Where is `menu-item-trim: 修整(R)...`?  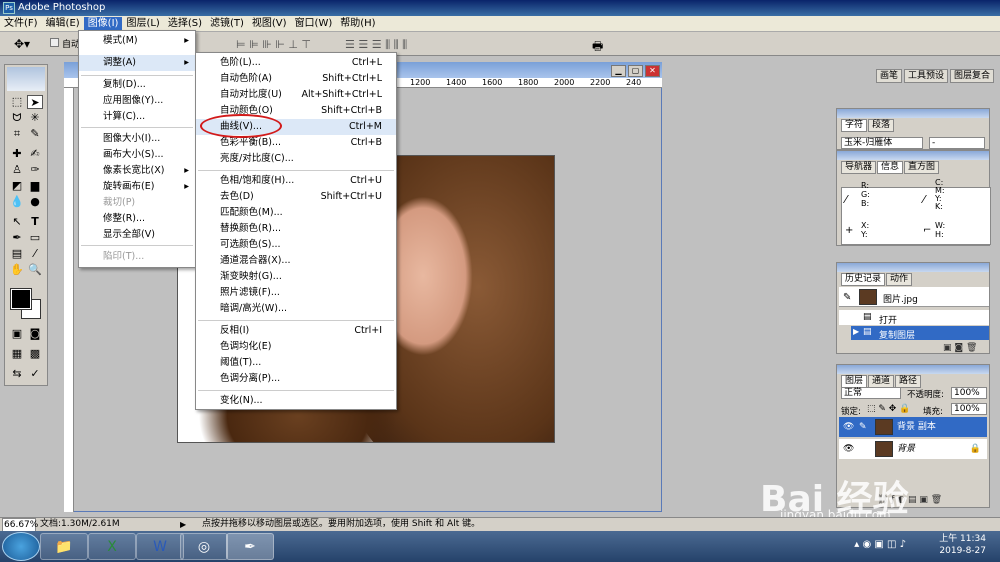
menu-item-trim: 修整(R)... is located at coordinates (137, 219).